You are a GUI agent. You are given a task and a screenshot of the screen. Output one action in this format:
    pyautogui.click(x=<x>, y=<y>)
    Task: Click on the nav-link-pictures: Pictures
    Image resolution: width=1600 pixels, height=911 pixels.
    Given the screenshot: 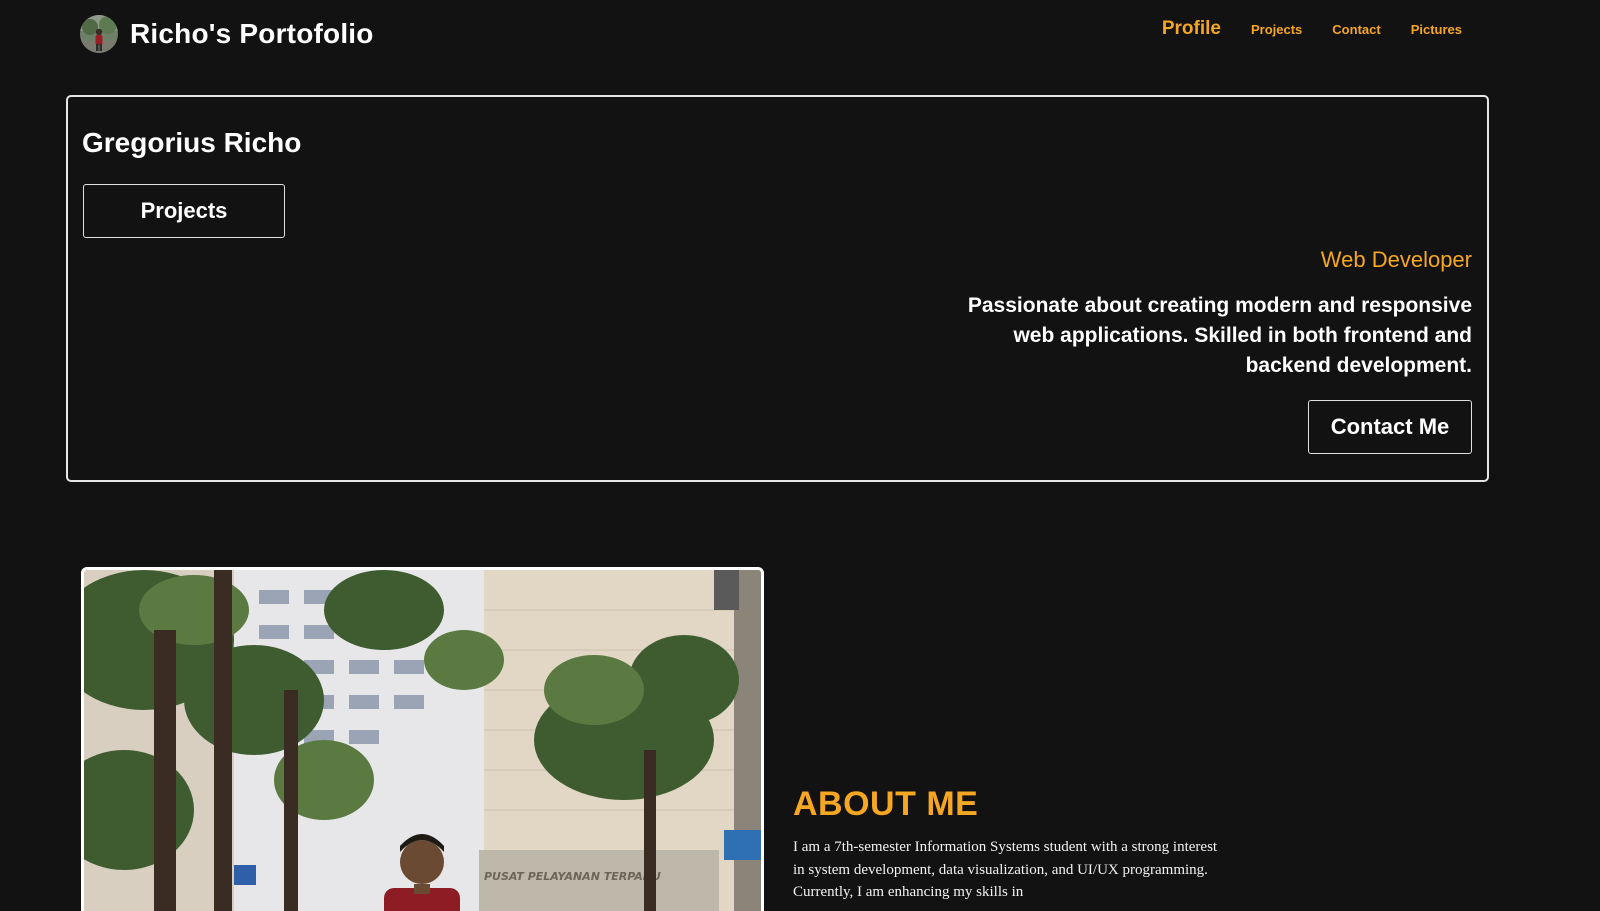 What is the action you would take?
    pyautogui.click(x=1436, y=29)
    